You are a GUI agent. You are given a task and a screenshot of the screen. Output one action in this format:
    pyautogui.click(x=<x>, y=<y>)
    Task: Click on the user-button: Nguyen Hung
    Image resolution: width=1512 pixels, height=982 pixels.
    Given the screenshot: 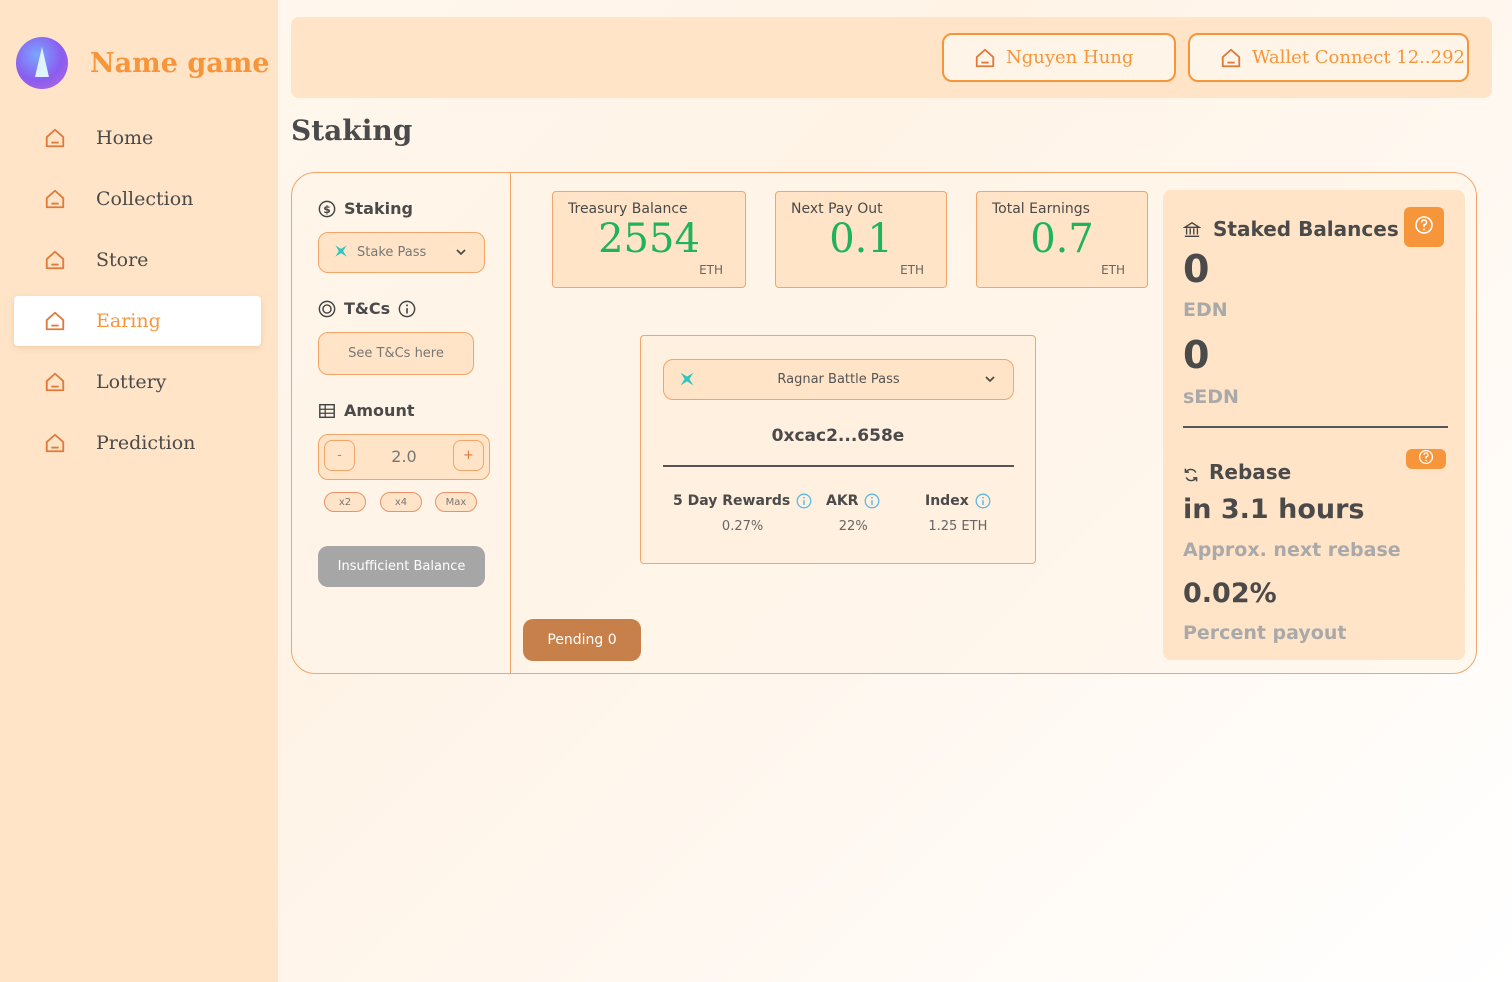 What is the action you would take?
    pyautogui.click(x=1059, y=57)
    